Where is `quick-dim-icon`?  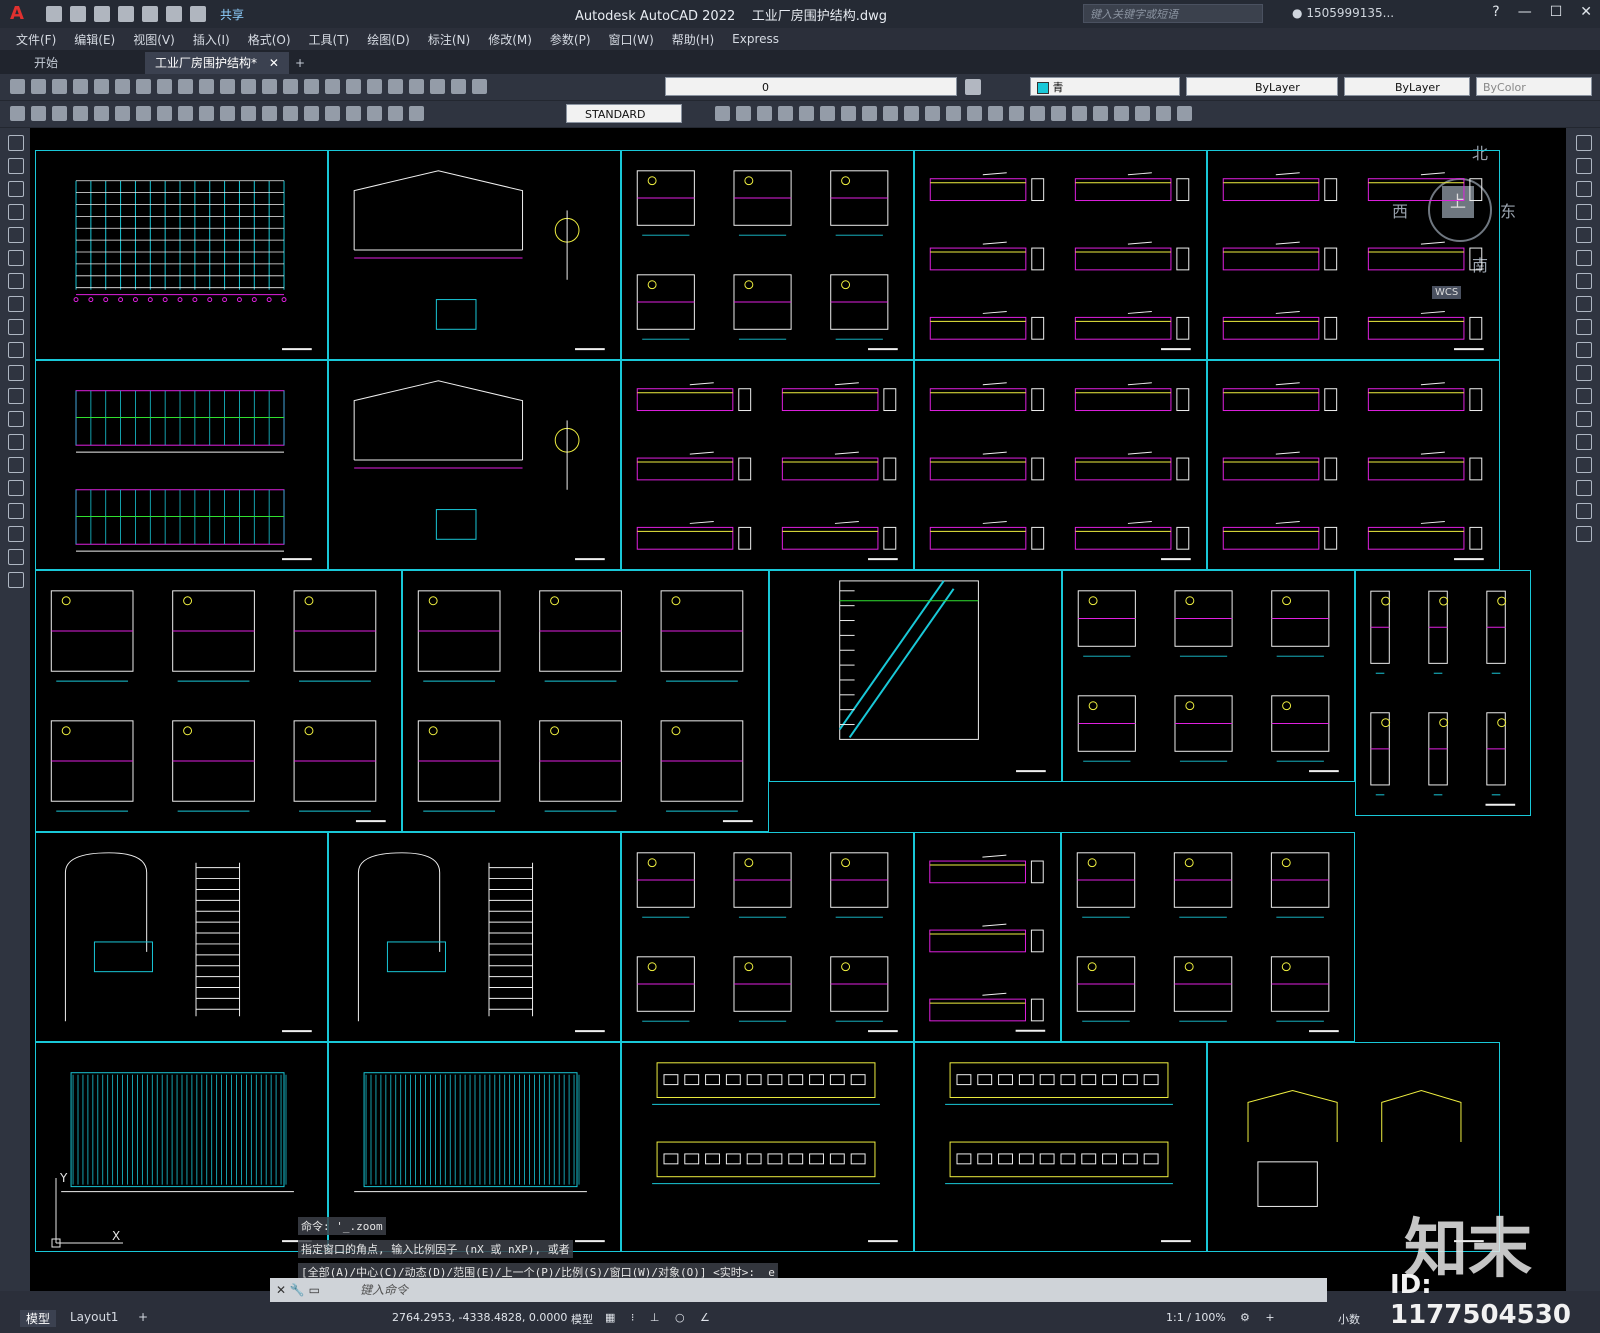 quick-dim-icon is located at coordinates (185, 113).